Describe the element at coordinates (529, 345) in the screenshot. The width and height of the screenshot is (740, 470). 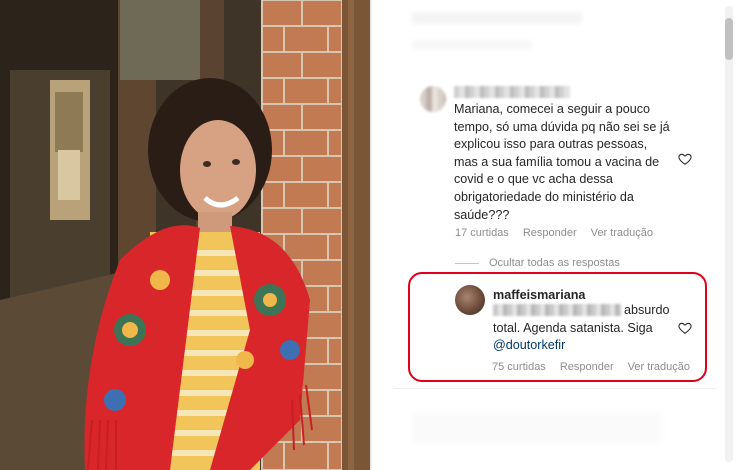
I see `mention-link: @doutorkefir` at that location.